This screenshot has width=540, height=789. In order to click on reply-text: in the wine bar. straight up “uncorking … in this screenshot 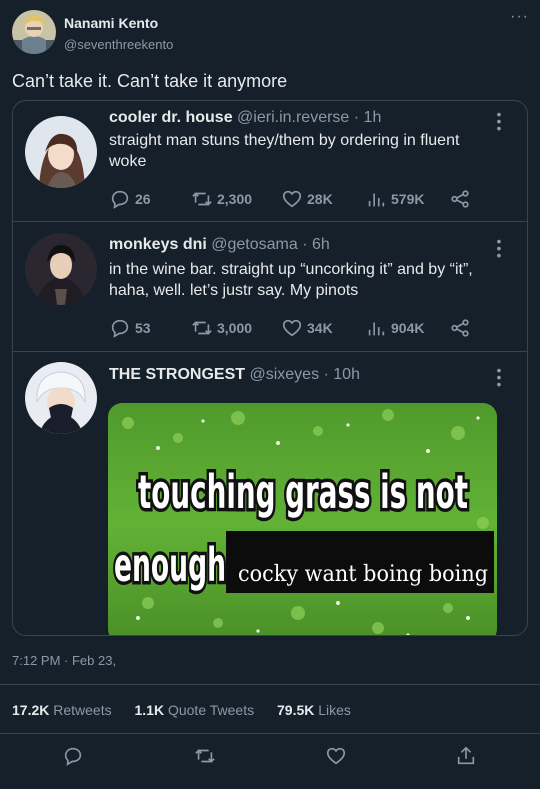, I will do `click(291, 280)`.